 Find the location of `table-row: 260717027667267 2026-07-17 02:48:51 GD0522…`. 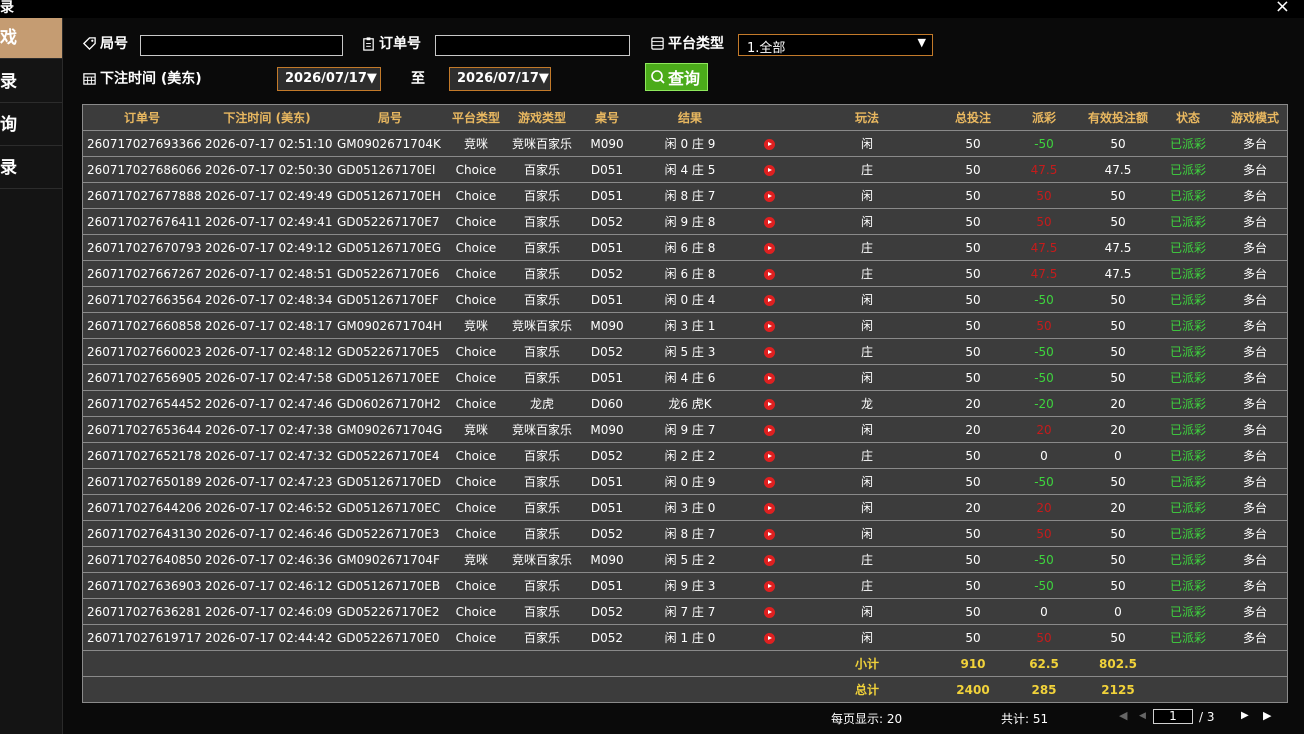

table-row: 260717027667267 2026-07-17 02:48:51 GD0522… is located at coordinates (685, 273).